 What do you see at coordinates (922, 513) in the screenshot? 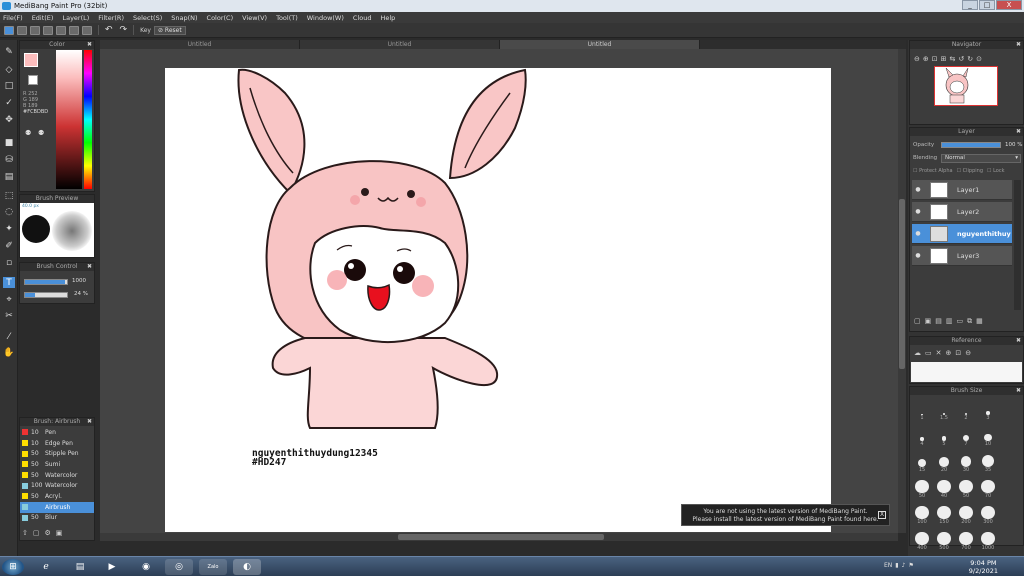
I see `brush-size-option: 100` at bounding box center [922, 513].